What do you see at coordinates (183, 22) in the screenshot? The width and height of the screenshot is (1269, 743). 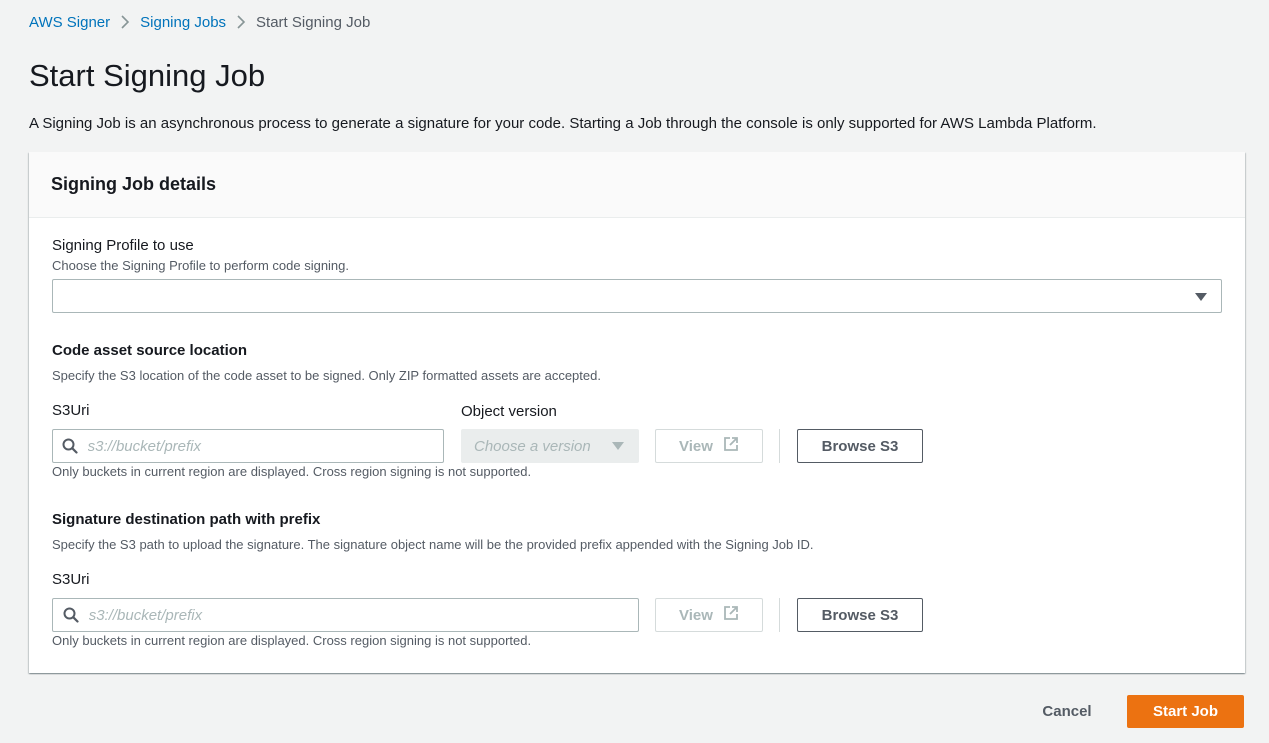 I see `breadcrumb-signing-jobs: Signing Jobs` at bounding box center [183, 22].